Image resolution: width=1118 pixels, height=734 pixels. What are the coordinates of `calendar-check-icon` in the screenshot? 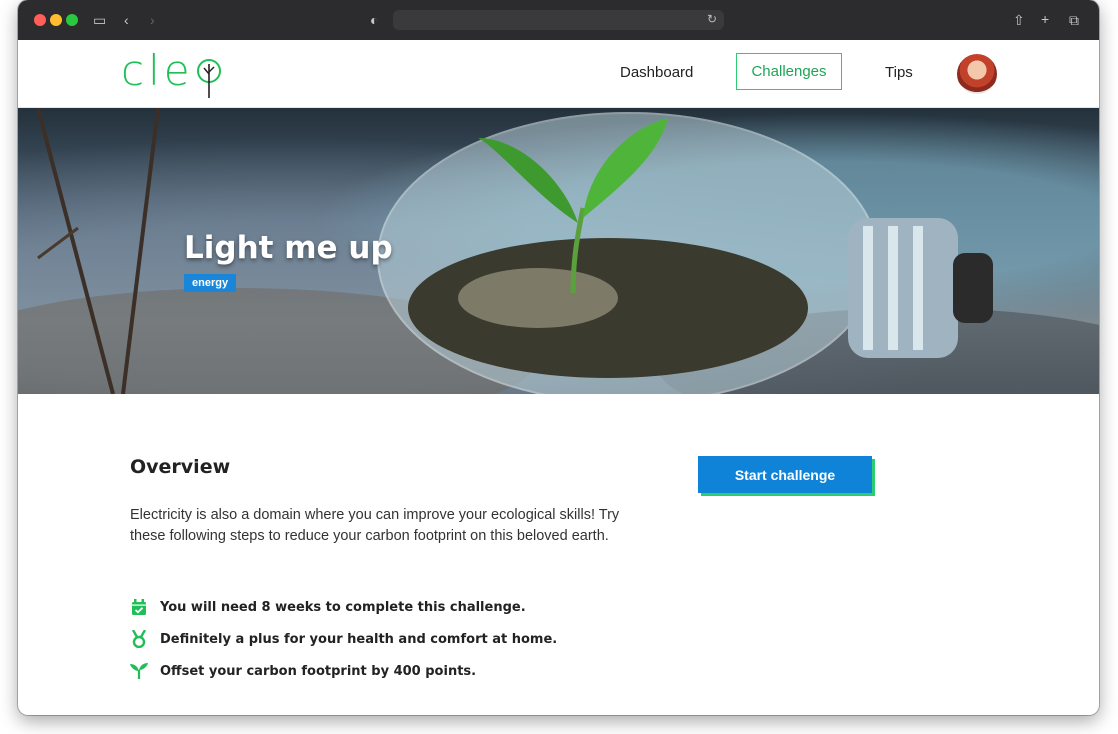 It's located at (139, 607).